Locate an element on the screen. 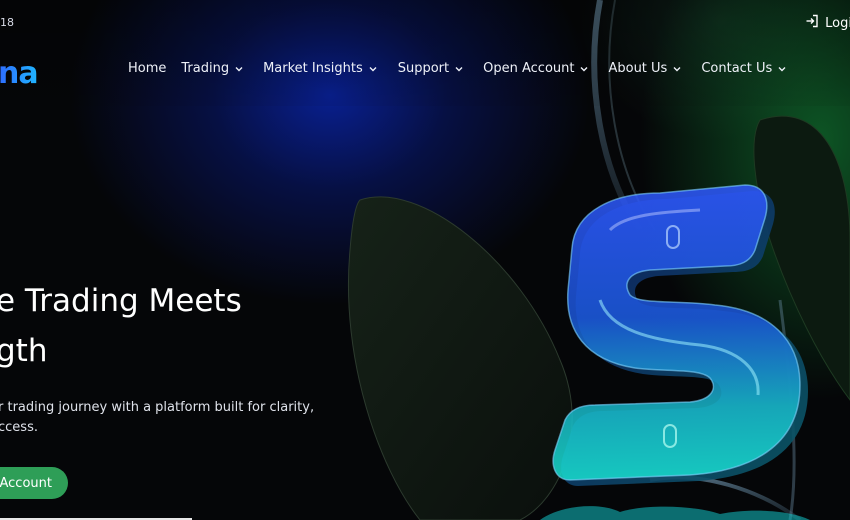  topbar-contact-text: 18 is located at coordinates (7, 22).